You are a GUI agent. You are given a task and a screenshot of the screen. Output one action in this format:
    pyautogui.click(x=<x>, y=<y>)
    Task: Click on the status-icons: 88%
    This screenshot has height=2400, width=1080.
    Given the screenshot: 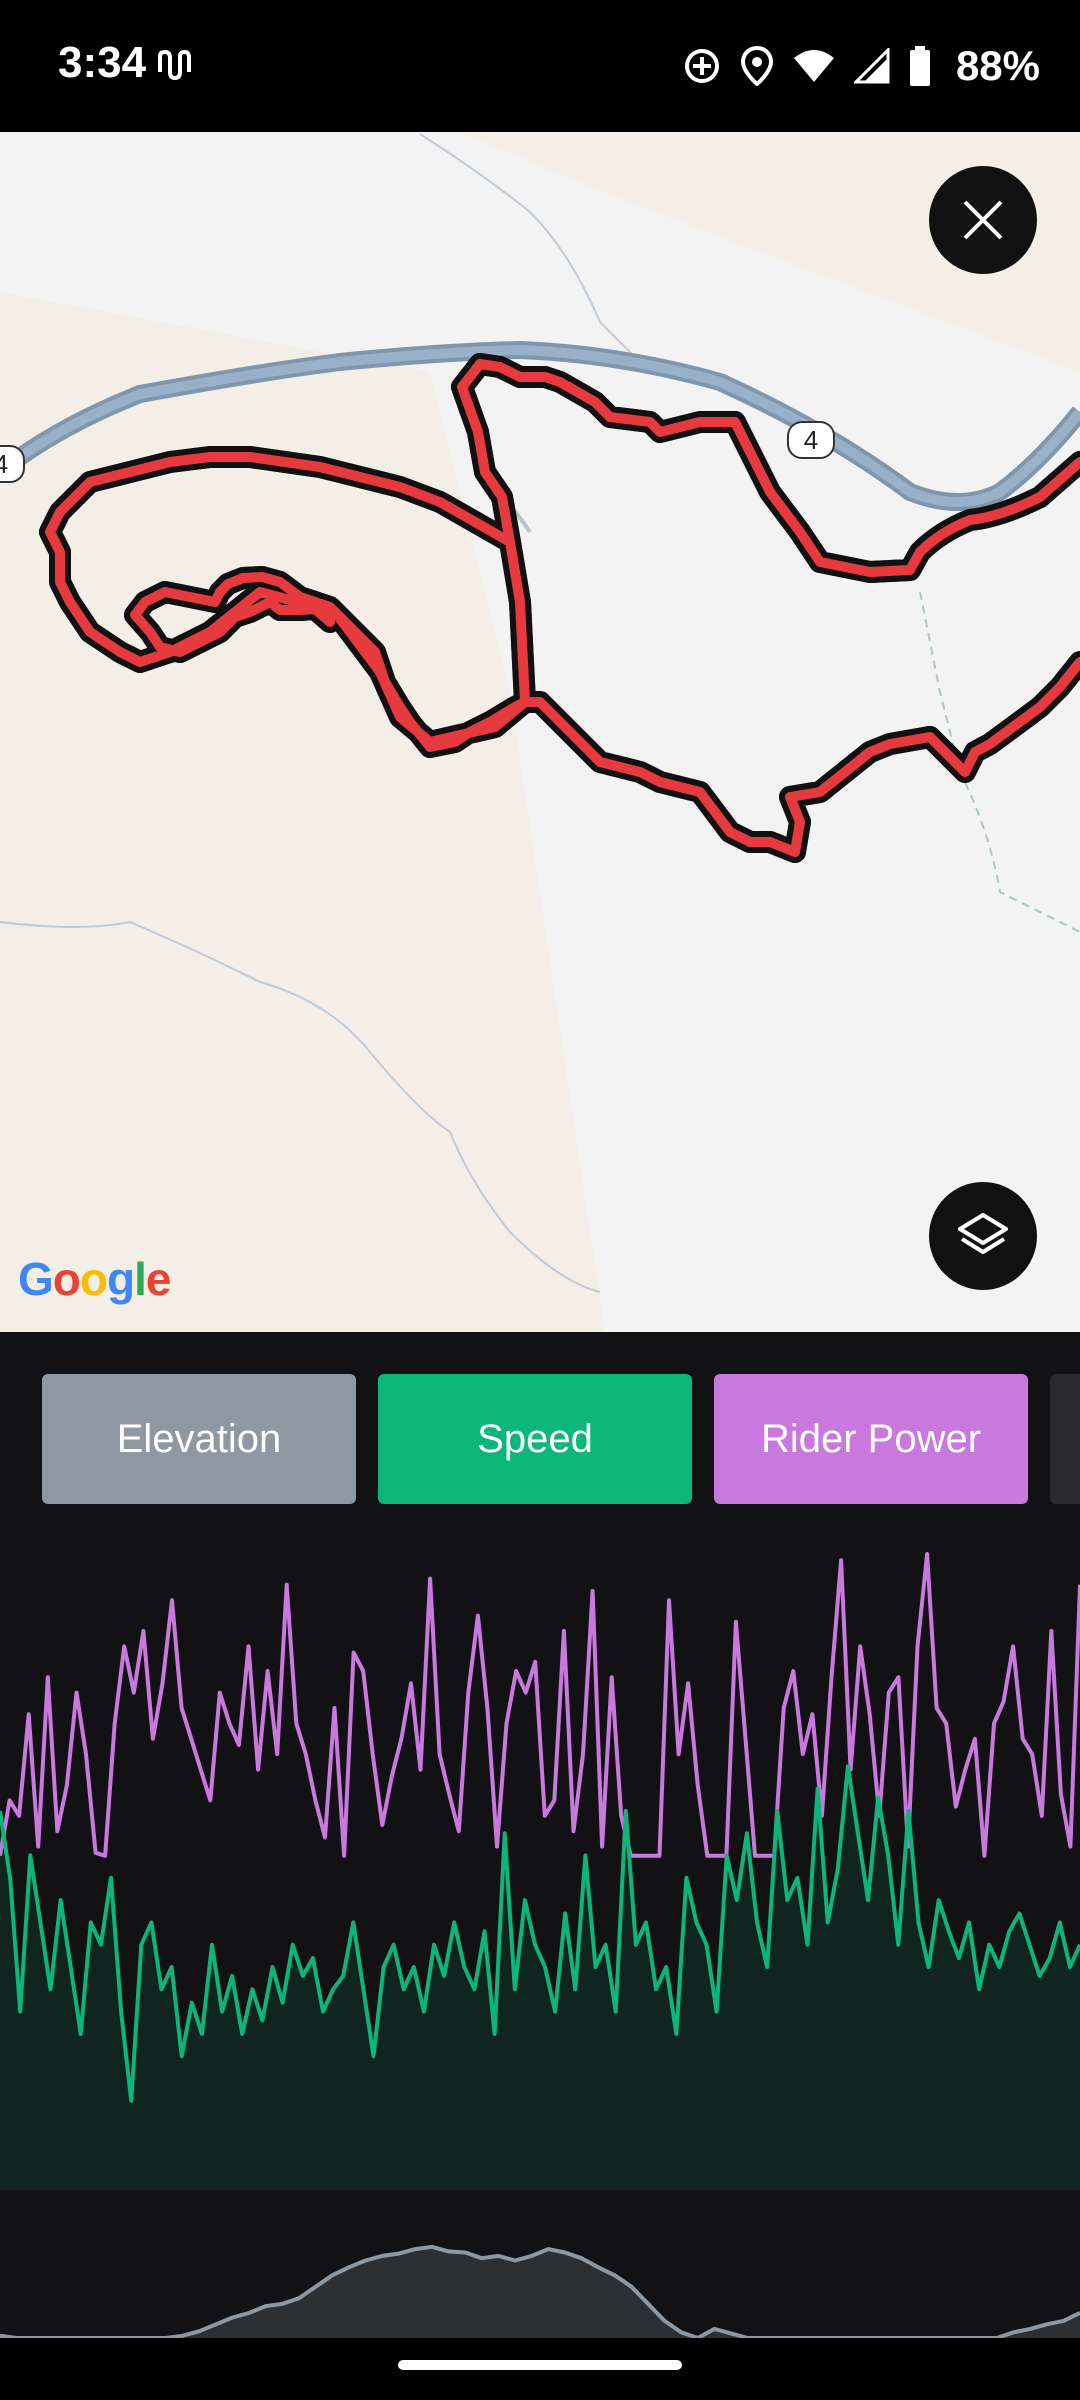 What is the action you would take?
    pyautogui.click(x=861, y=66)
    